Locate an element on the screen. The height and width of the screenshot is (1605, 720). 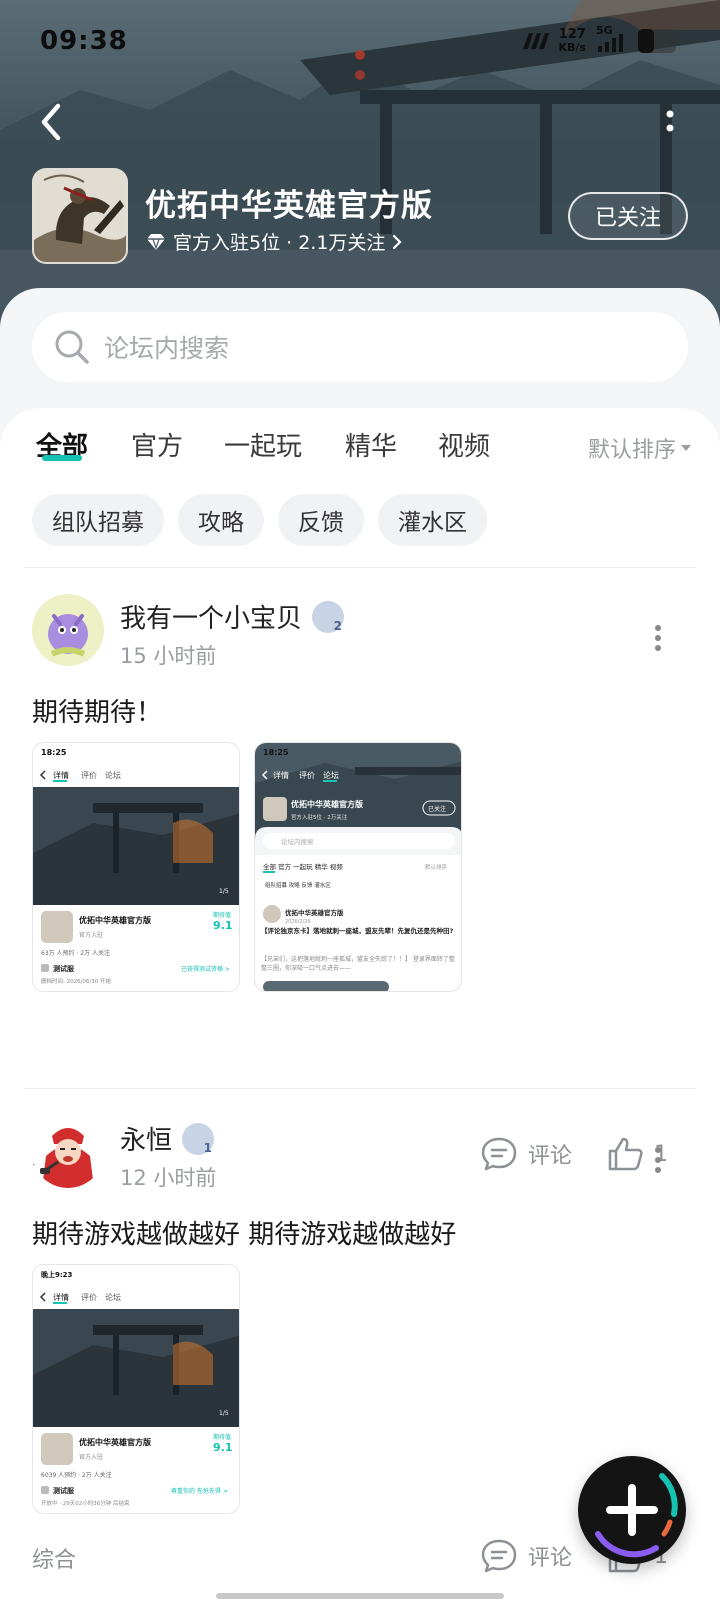
plus-icon is located at coordinates (636, 1515).